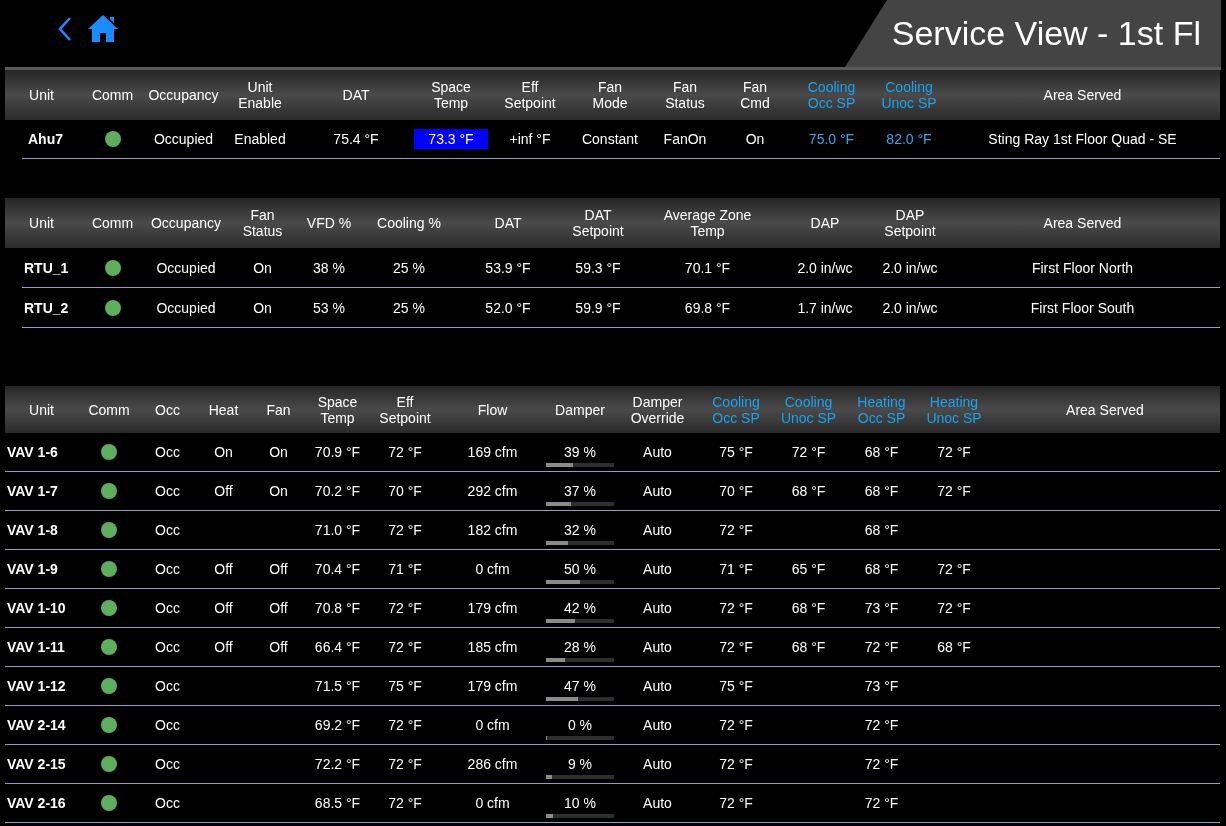 The height and width of the screenshot is (826, 1226). I want to click on table-cell: 179 cfm, so click(492, 608).